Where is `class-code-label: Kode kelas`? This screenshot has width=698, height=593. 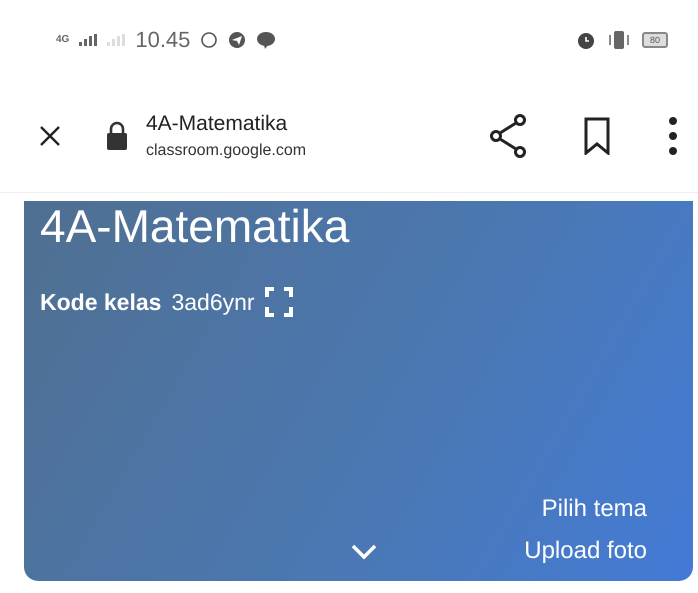
class-code-label: Kode kelas is located at coordinates (101, 302).